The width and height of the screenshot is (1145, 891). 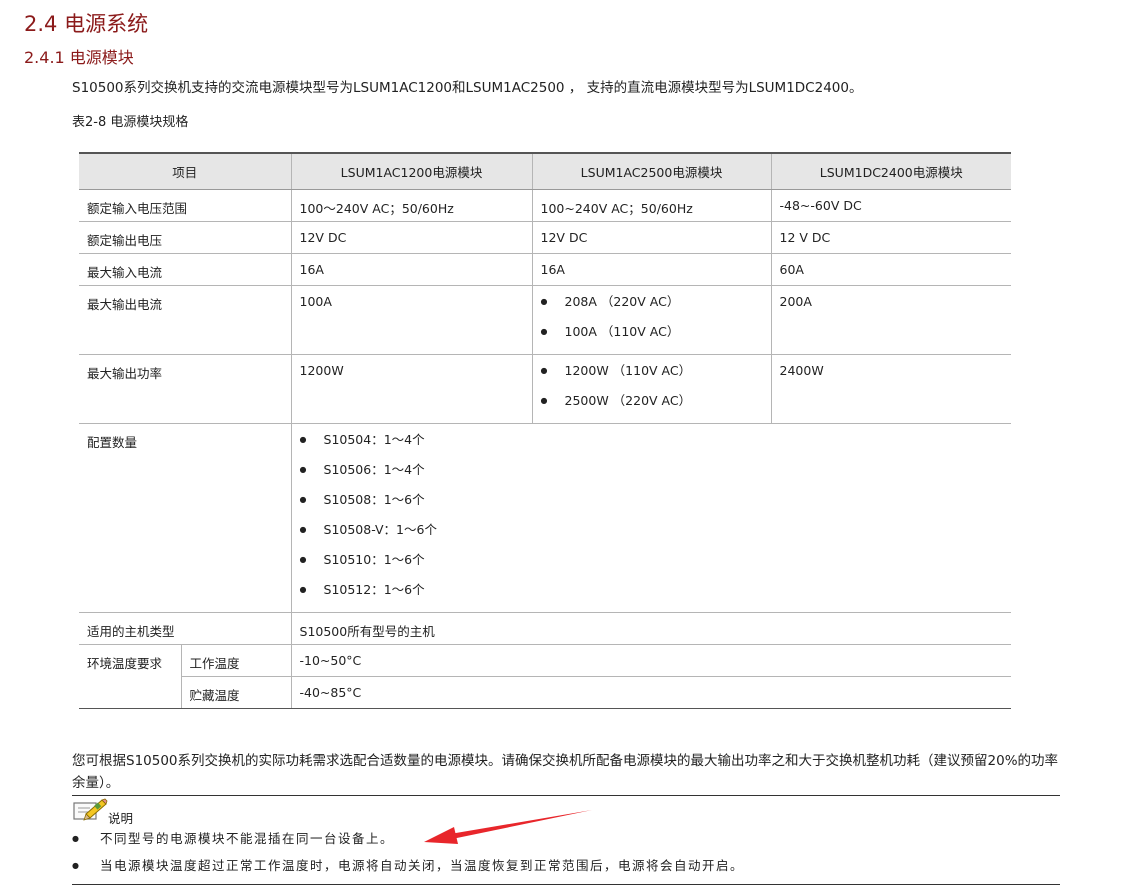 What do you see at coordinates (891, 205) in the screenshot?
I see `table-cell: -48~-60V DC` at bounding box center [891, 205].